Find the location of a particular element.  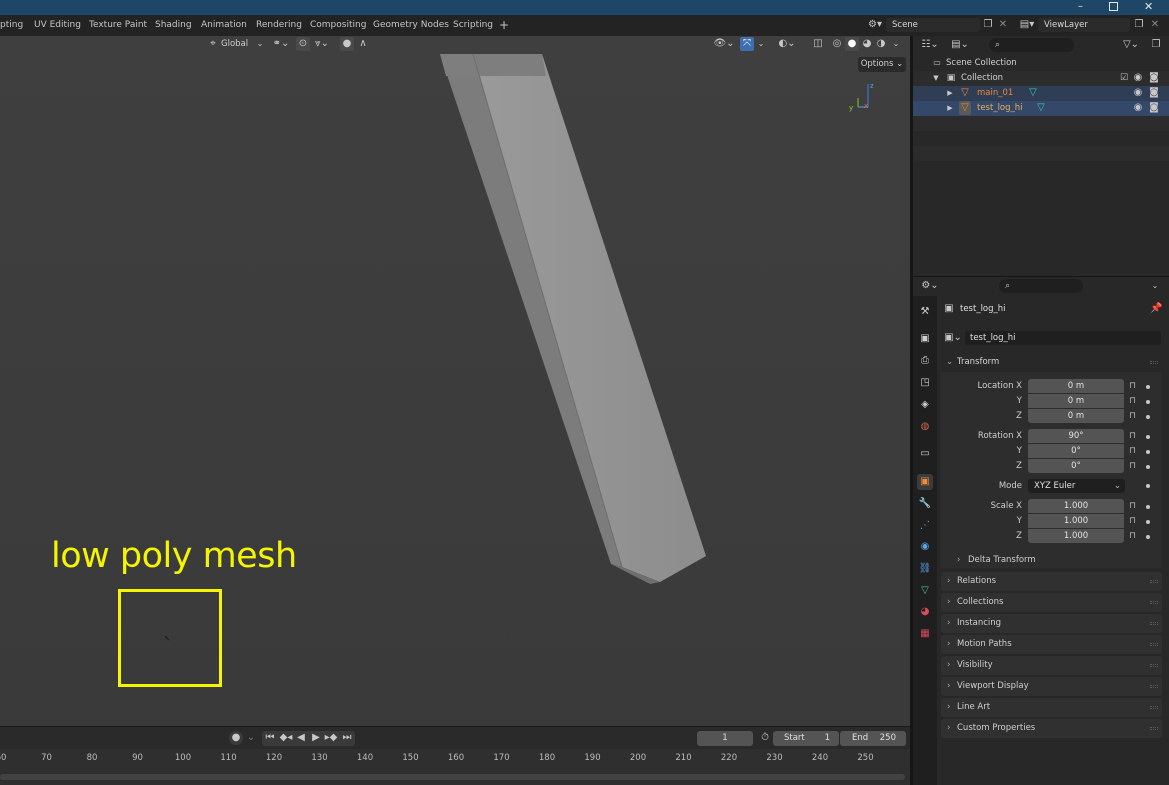

checkbox-icon: ☑ is located at coordinates (1124, 78).